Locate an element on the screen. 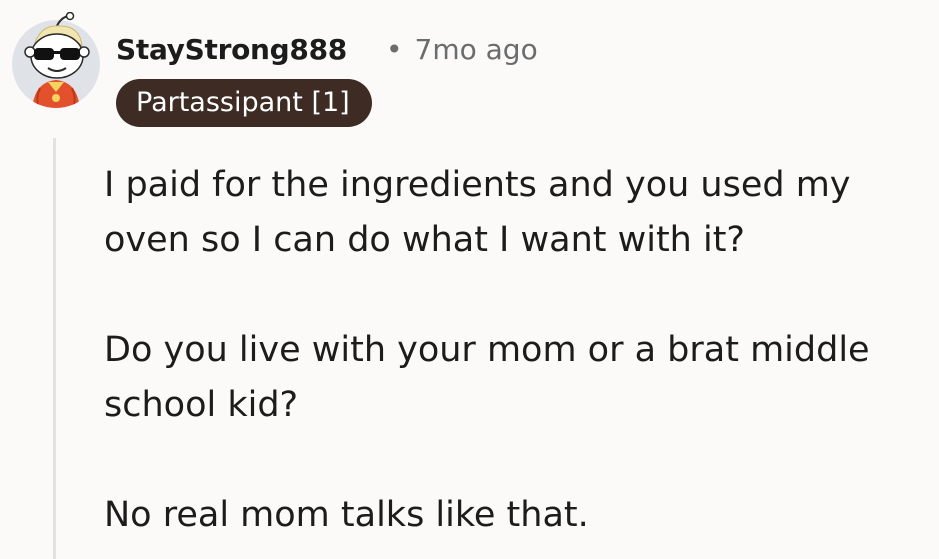  comment-timestamp: 7mo ago is located at coordinates (476, 49).